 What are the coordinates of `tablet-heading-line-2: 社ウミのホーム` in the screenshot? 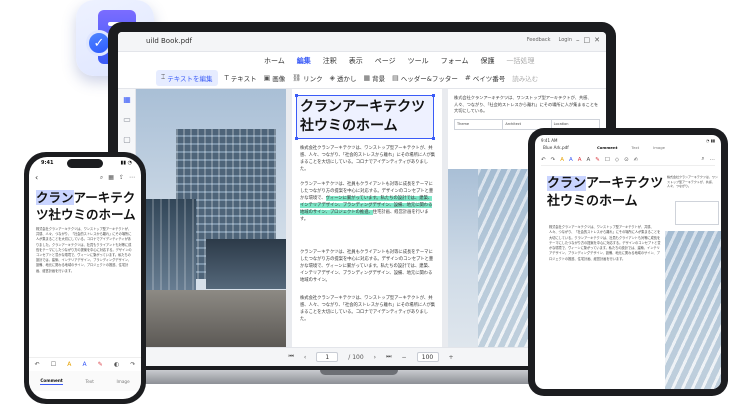 It's located at (592, 201).